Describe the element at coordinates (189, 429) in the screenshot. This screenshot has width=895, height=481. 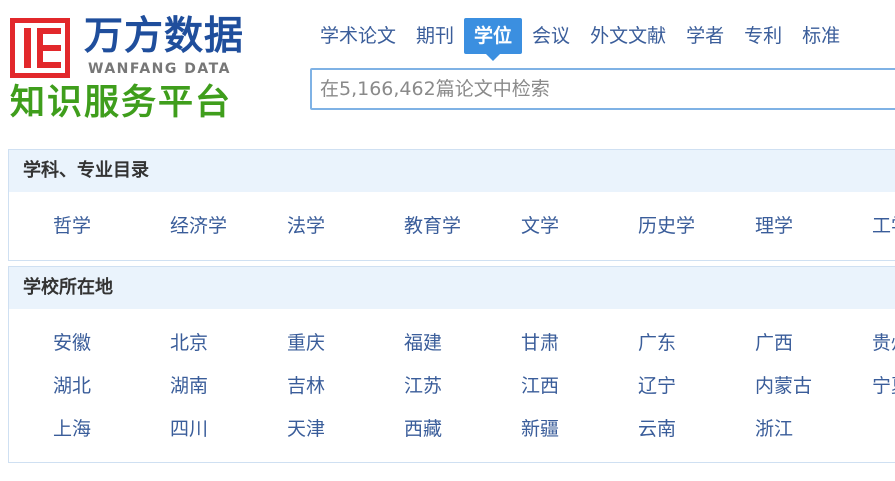
I see `location-link: 四川` at that location.